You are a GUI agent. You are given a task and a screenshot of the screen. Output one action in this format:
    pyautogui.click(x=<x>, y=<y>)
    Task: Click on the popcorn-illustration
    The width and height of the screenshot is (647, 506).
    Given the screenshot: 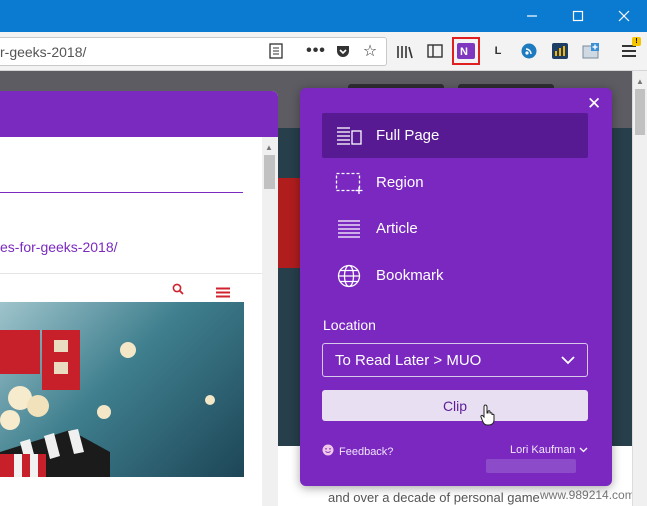 What is the action you would take?
    pyautogui.click(x=107, y=403)
    